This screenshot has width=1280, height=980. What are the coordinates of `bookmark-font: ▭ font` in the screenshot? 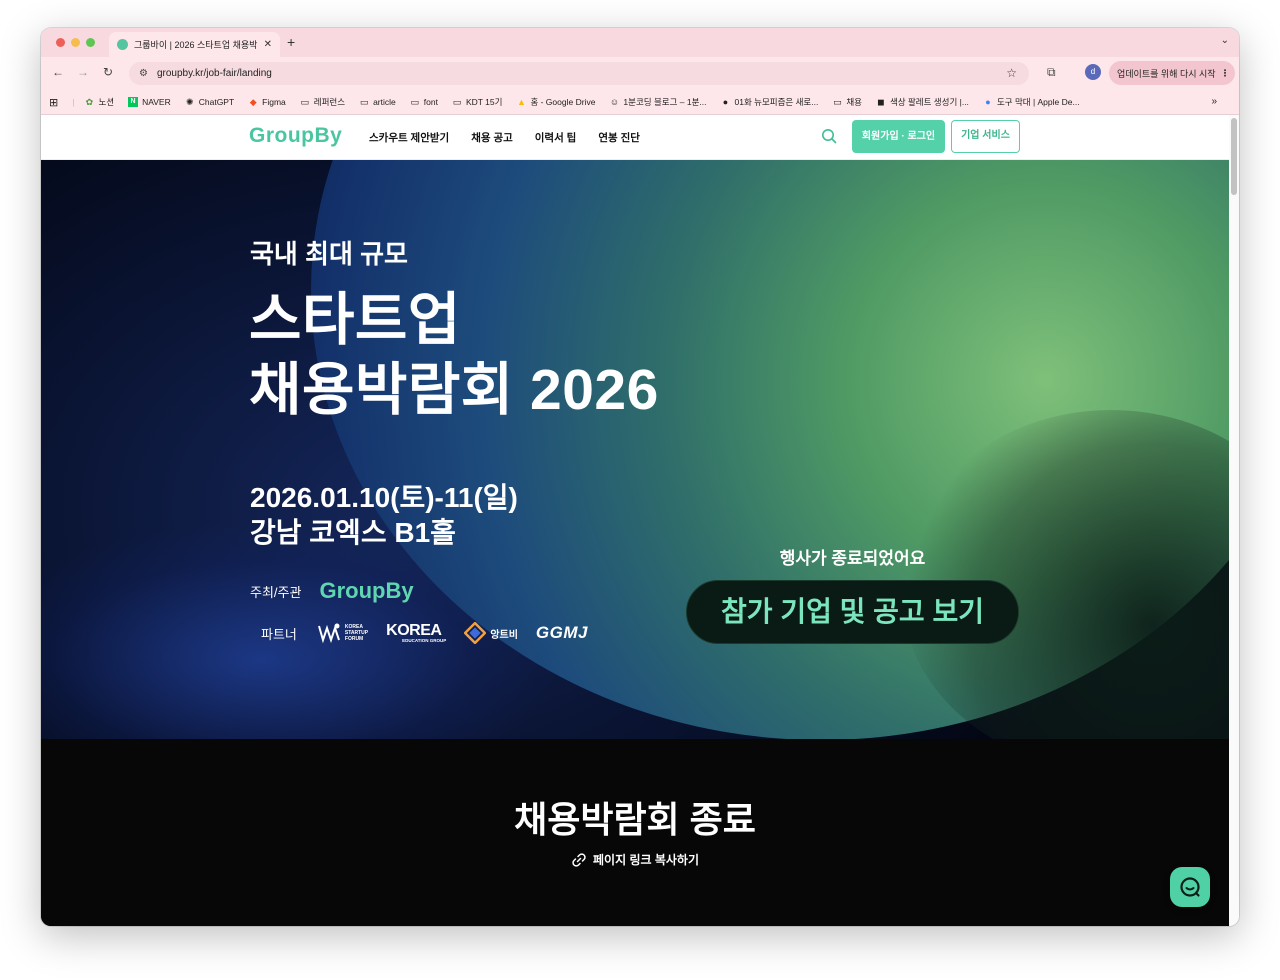 It's located at (424, 102).